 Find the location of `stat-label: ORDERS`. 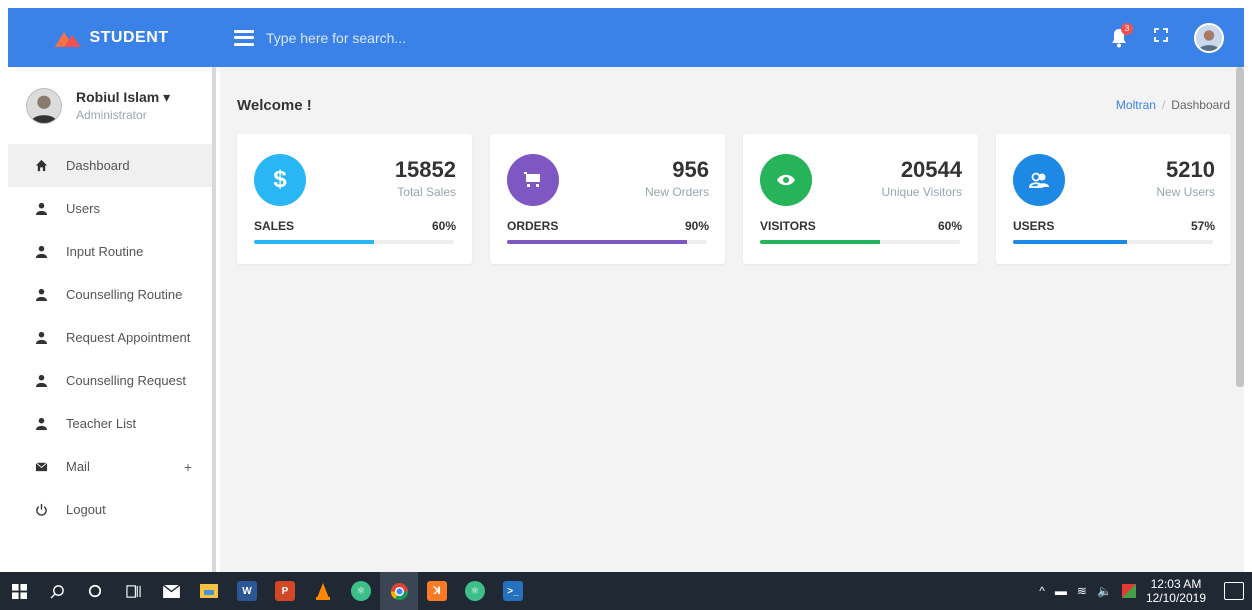

stat-label: ORDERS is located at coordinates (533, 226).